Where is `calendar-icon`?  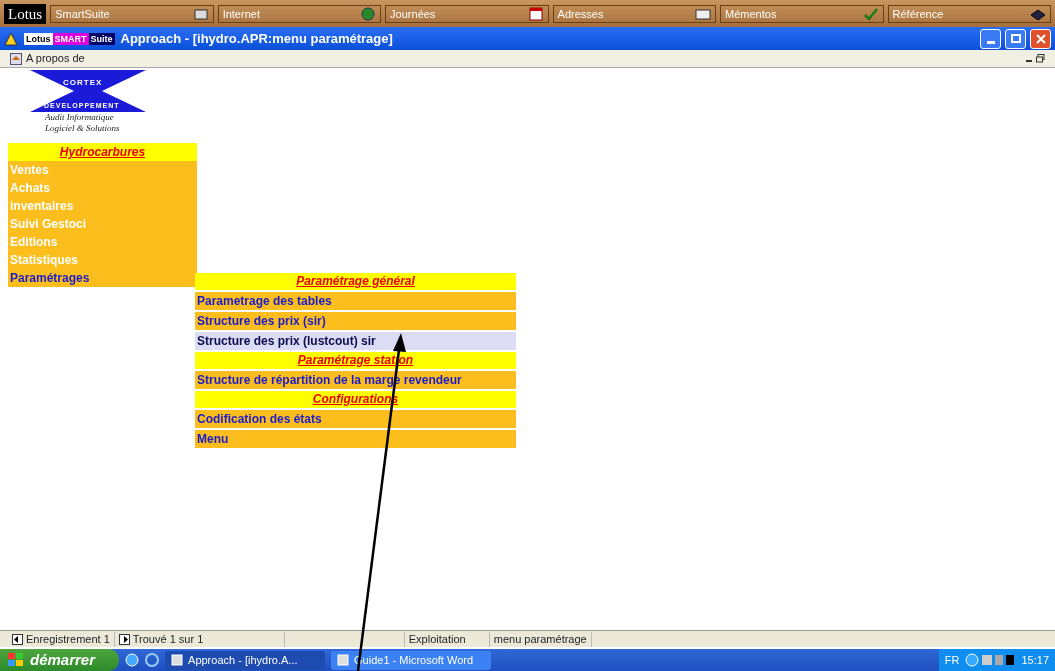
calendar-icon is located at coordinates (535, 13).